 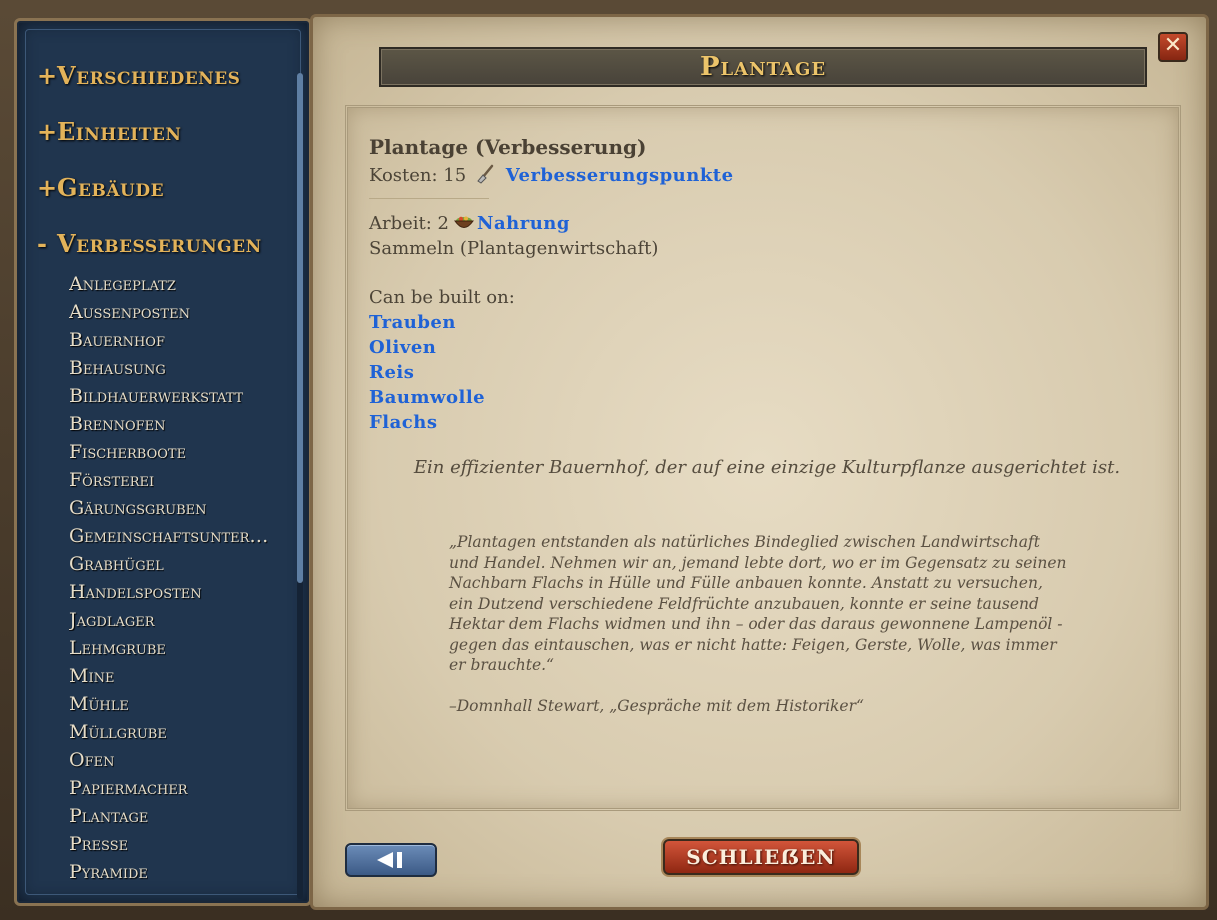 I want to click on resource-link-baumwolle: Baumwolle, so click(x=769, y=397).